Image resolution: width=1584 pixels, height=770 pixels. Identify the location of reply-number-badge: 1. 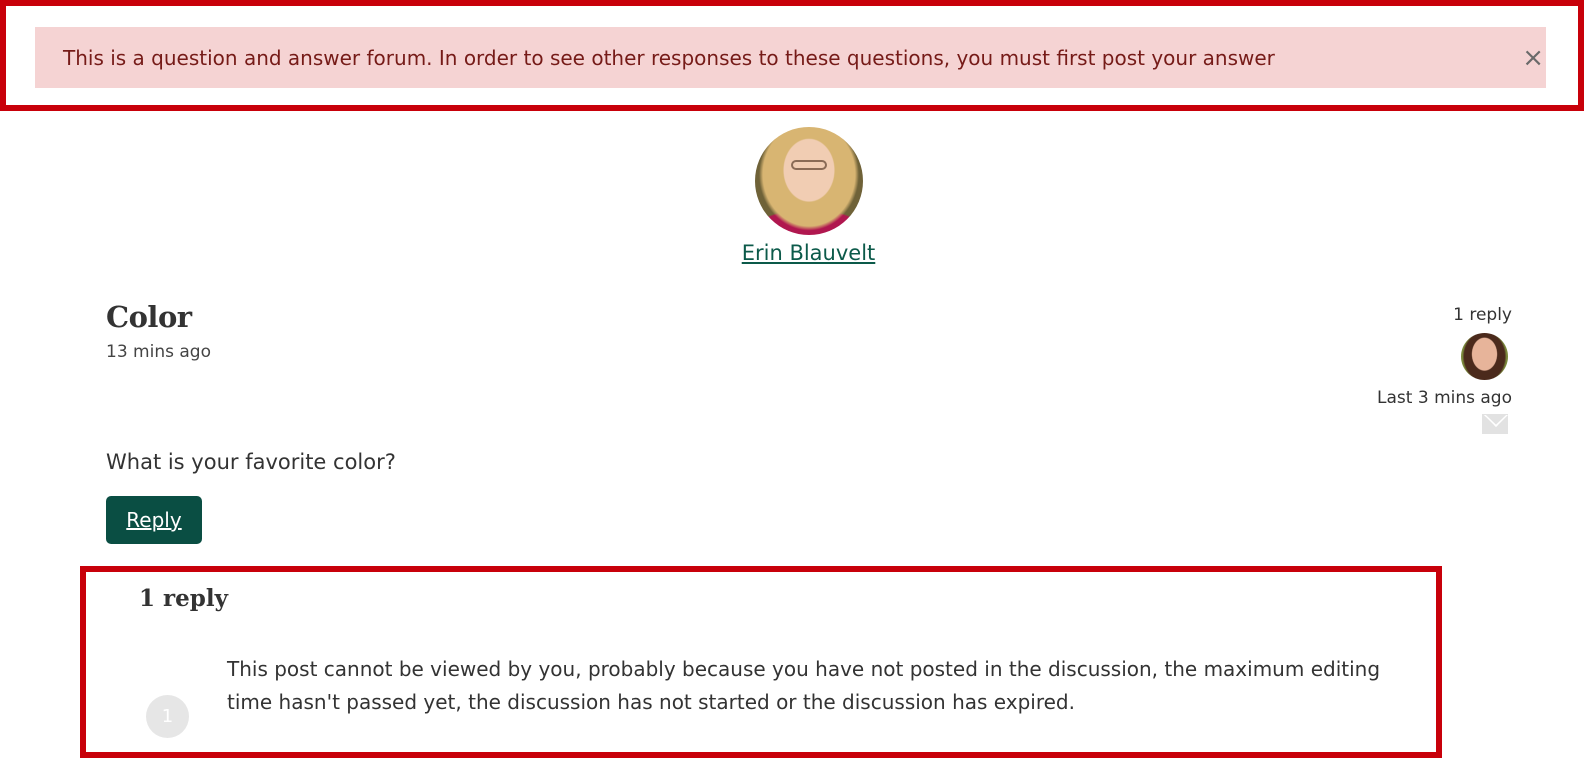
(167, 716).